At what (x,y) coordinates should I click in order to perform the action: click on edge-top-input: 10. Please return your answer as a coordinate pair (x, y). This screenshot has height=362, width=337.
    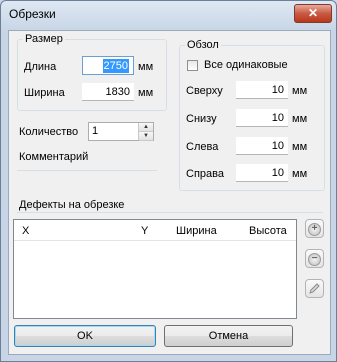
    Looking at the image, I should click on (262, 89).